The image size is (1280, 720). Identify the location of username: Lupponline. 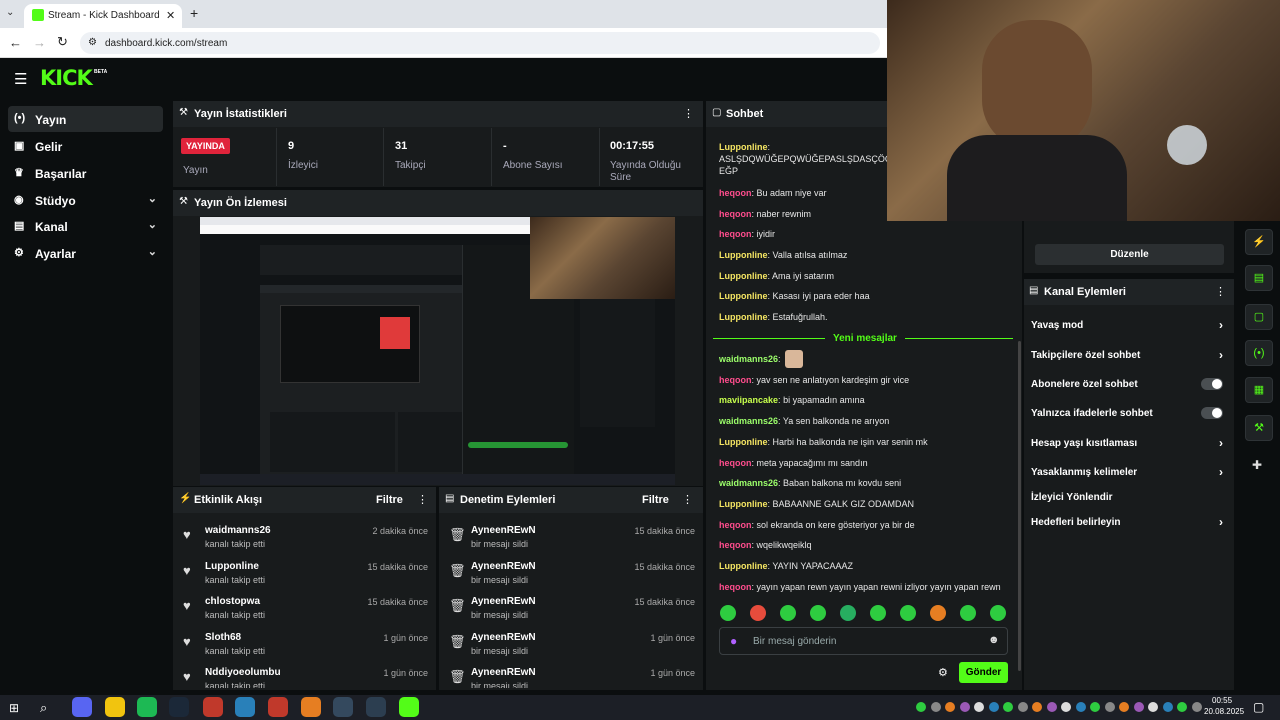
(232, 566).